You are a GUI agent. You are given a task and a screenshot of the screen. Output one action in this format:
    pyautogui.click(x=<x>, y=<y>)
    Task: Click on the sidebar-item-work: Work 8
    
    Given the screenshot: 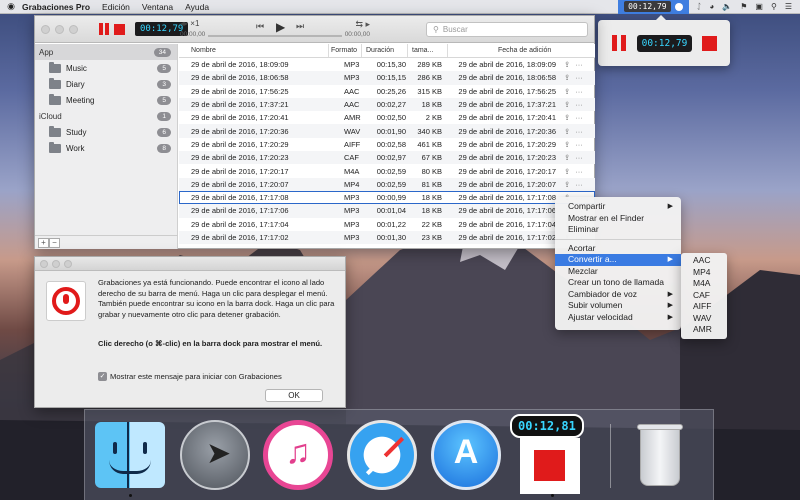 What is the action you would take?
    pyautogui.click(x=106, y=148)
    